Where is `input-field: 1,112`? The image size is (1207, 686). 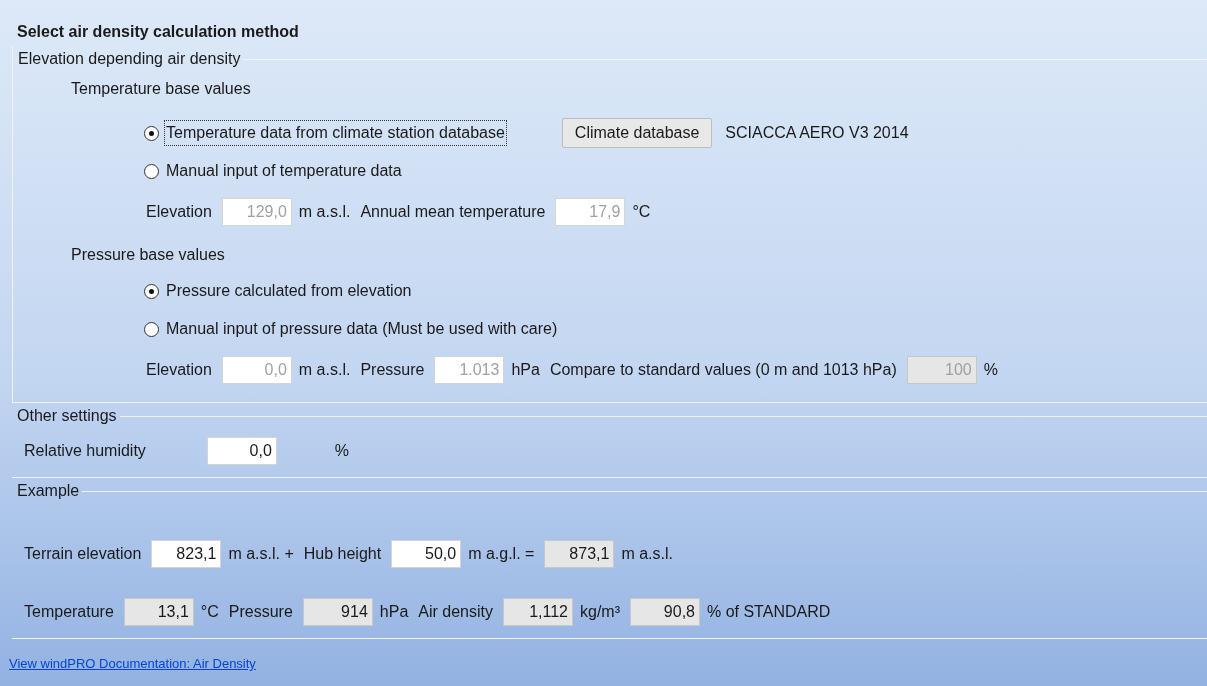 input-field: 1,112 is located at coordinates (538, 612).